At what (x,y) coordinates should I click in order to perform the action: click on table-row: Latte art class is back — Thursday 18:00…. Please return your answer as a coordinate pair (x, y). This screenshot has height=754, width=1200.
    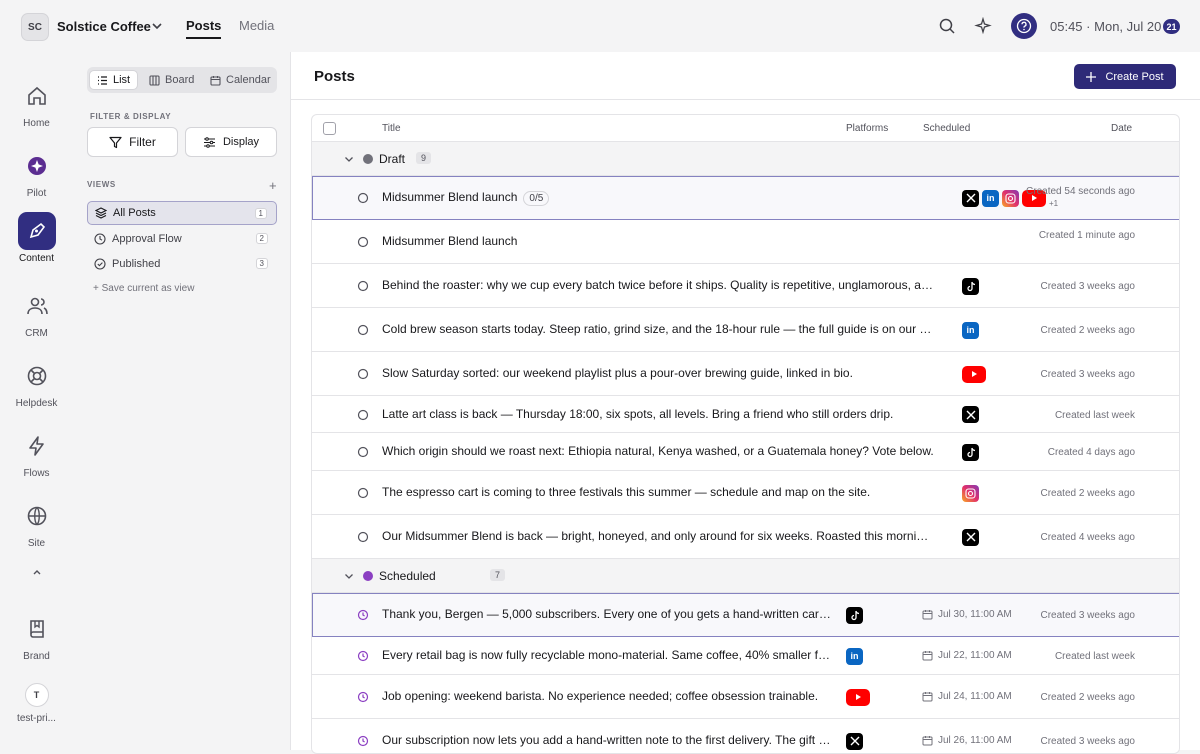
    Looking at the image, I should click on (745, 414).